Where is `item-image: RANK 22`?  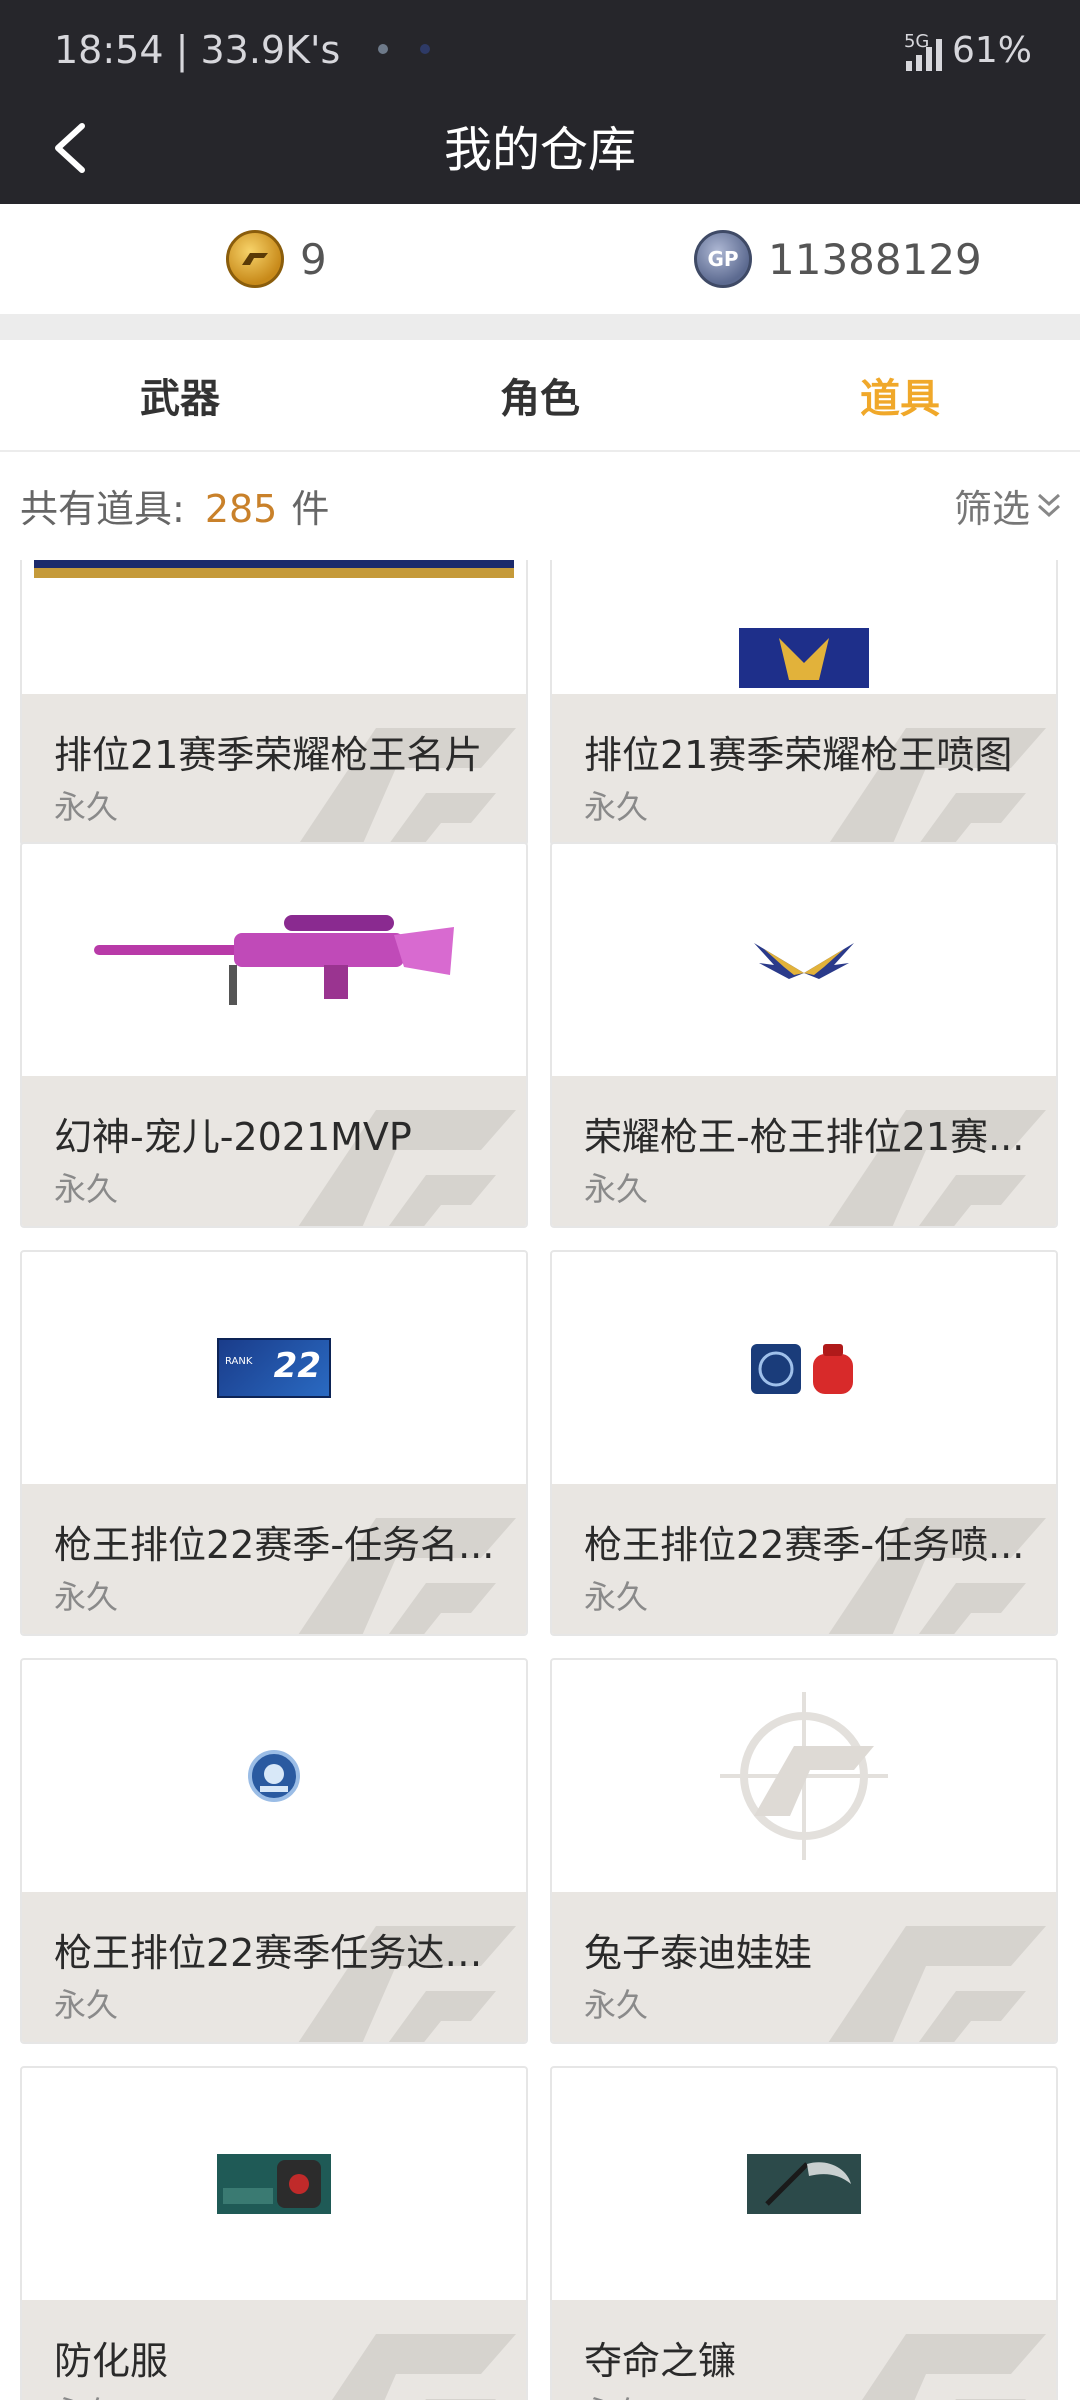
item-image: RANK 22 is located at coordinates (274, 1368).